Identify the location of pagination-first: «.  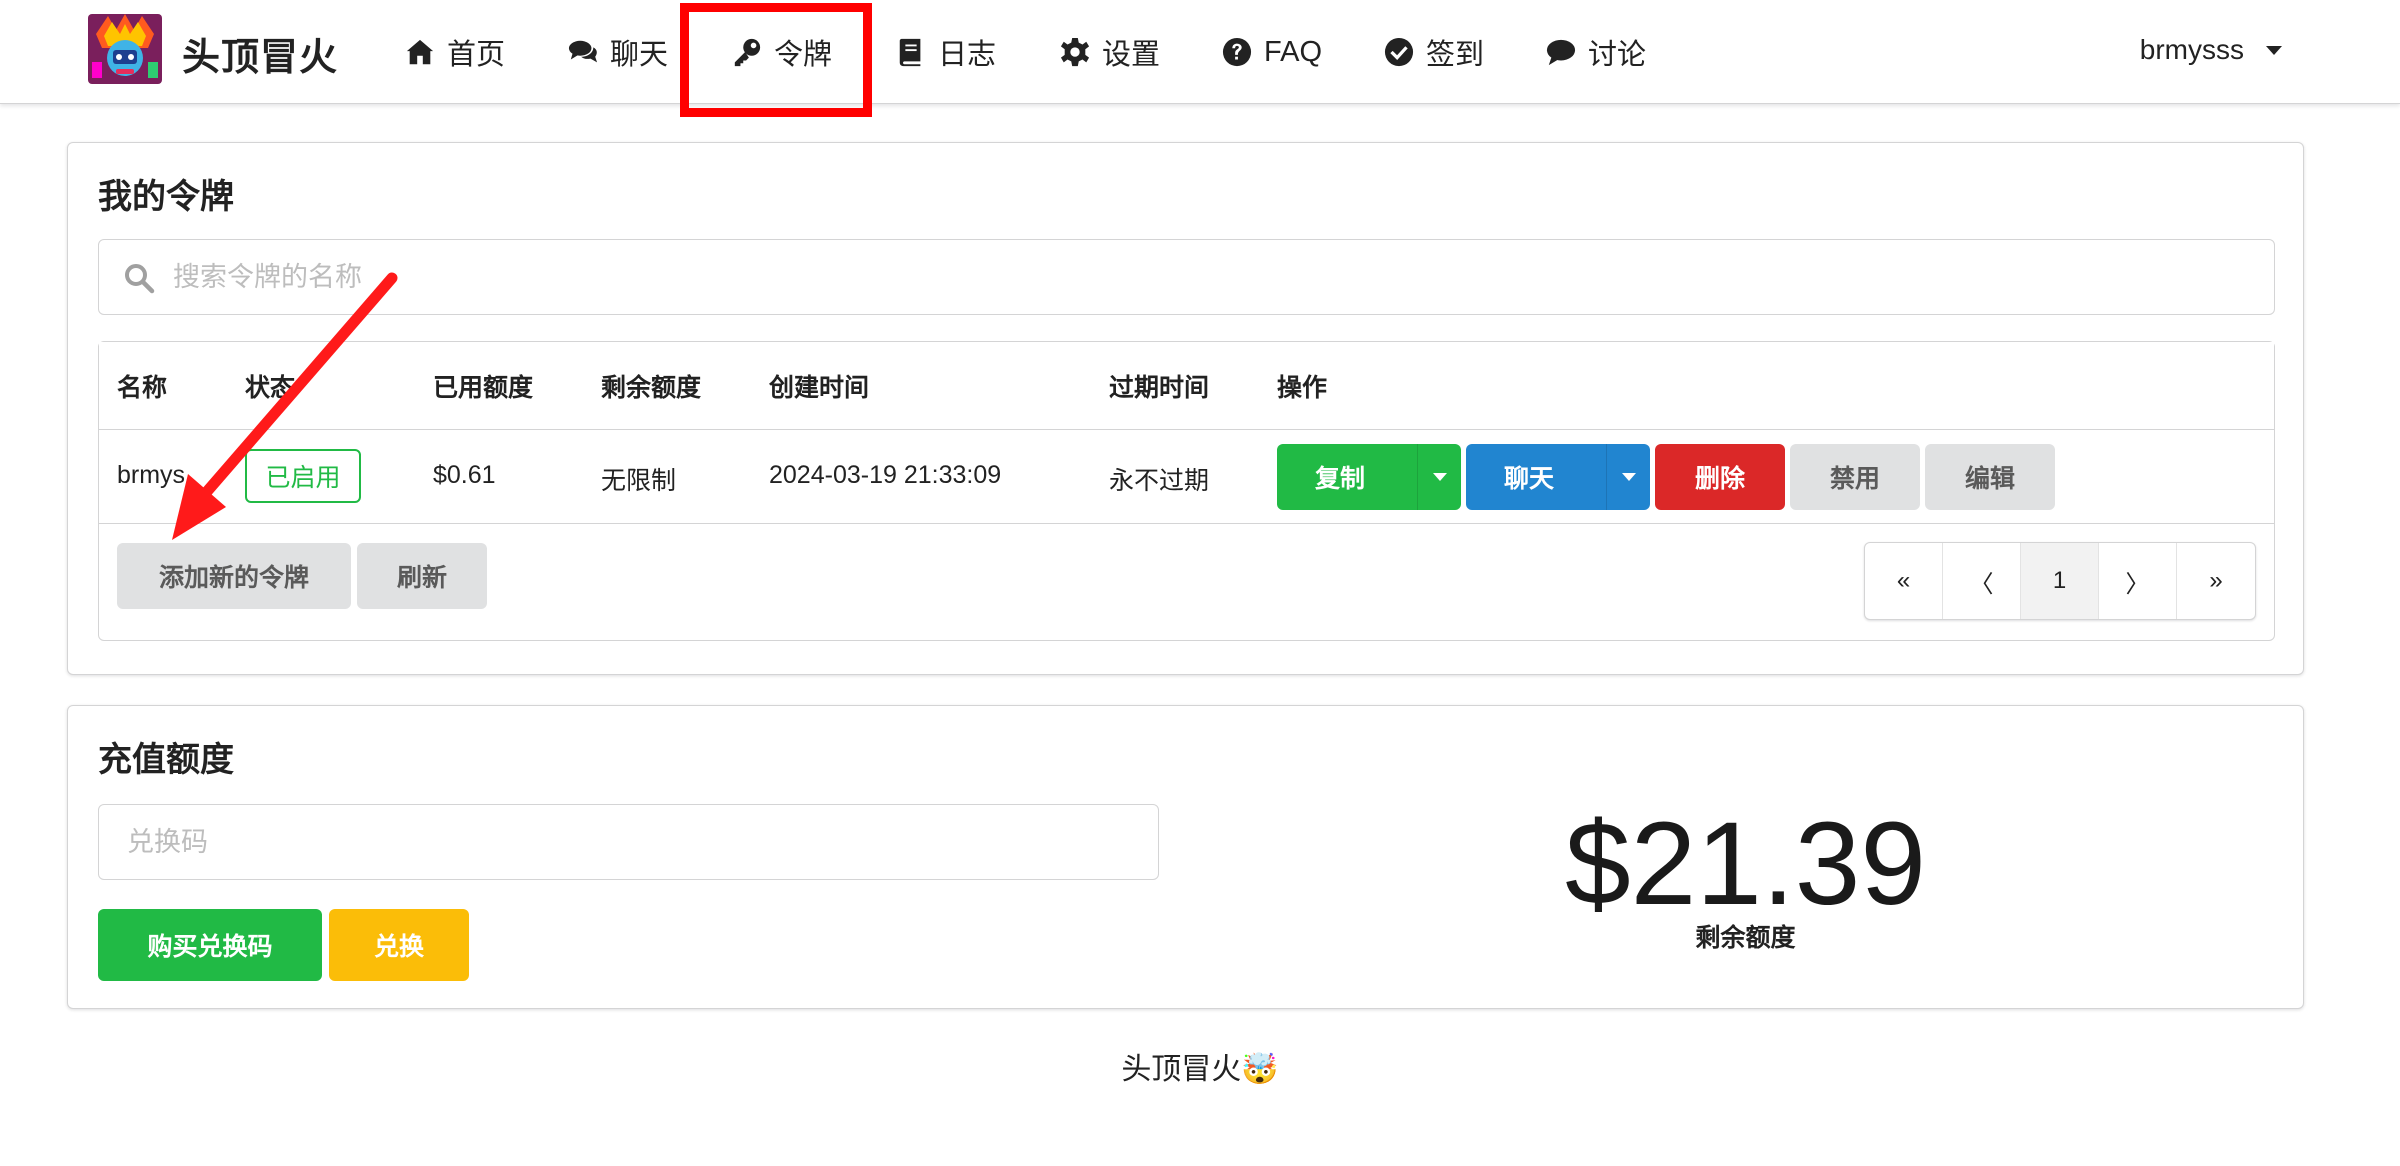
(1904, 581).